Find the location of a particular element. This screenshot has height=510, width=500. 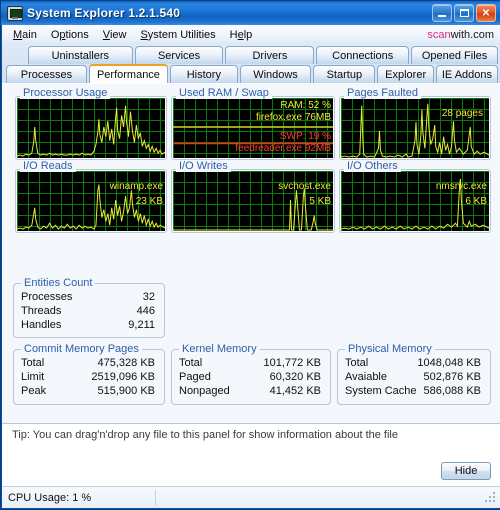

graph-canvas-pages-faulted: 28 pages is located at coordinates (415, 128).